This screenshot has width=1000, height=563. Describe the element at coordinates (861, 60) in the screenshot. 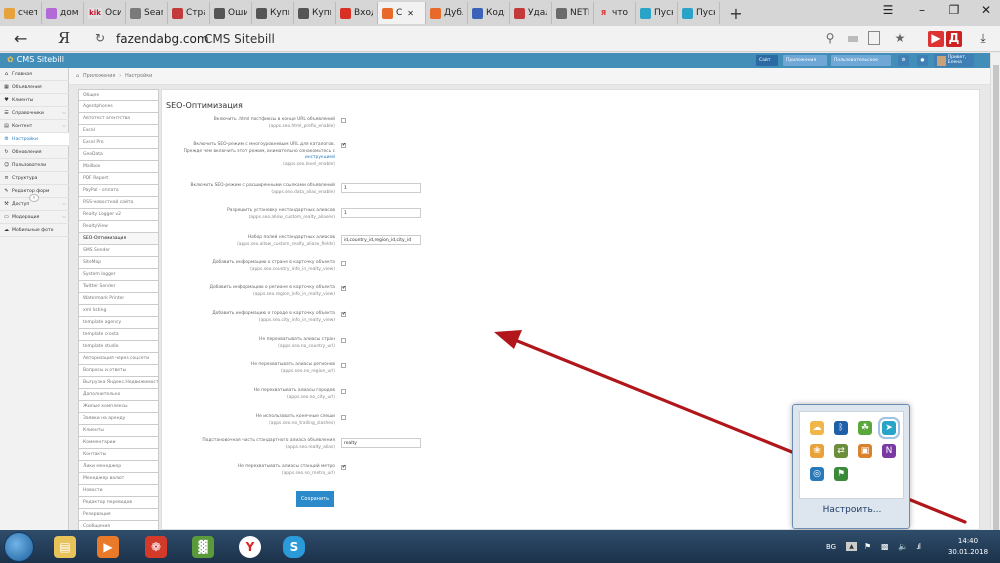

I see `custom-dropdown: Пользовательское` at that location.